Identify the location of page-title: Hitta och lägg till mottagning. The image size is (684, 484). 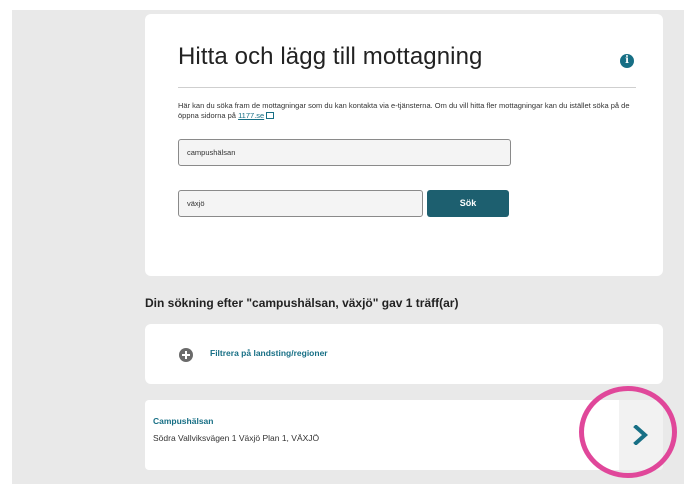
(330, 56).